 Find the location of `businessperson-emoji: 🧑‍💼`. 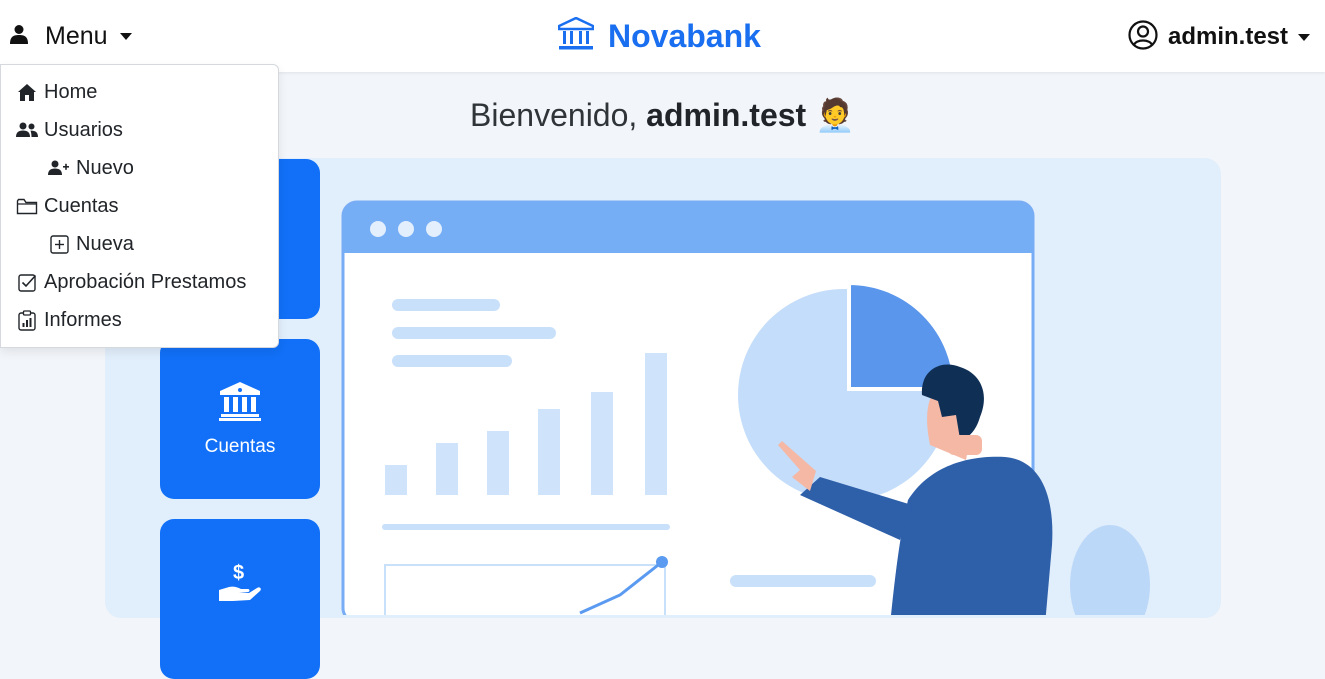

businessperson-emoji: 🧑‍💼 is located at coordinates (835, 115).